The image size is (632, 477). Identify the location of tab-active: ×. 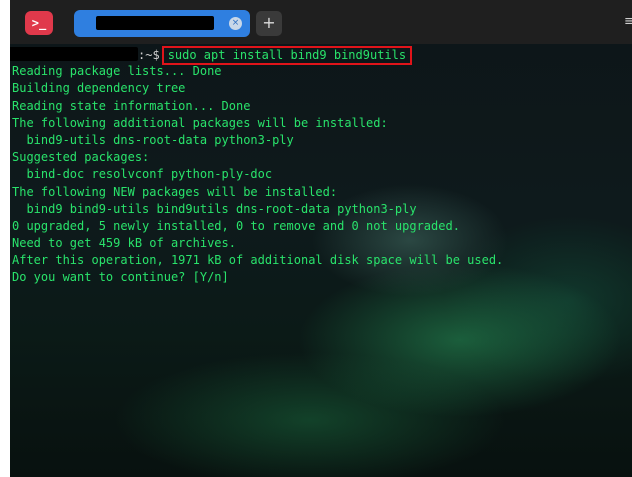
(162, 23).